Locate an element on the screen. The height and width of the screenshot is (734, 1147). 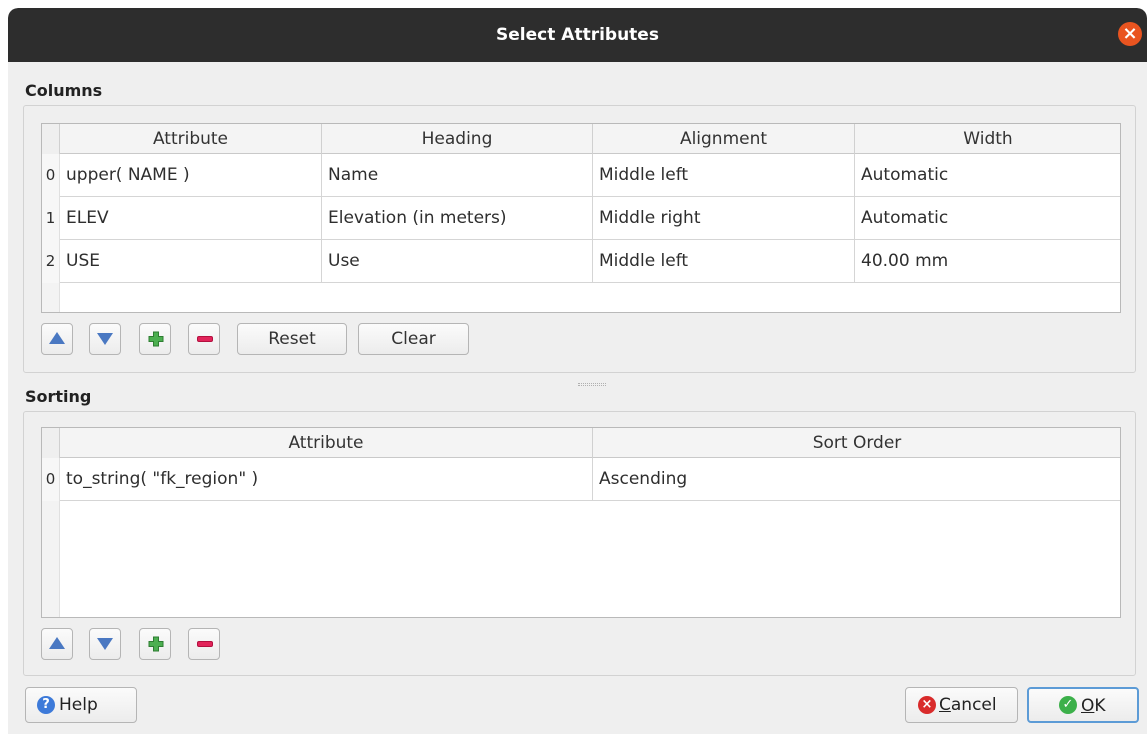
cell-alignment: Middle right is located at coordinates (724, 218).